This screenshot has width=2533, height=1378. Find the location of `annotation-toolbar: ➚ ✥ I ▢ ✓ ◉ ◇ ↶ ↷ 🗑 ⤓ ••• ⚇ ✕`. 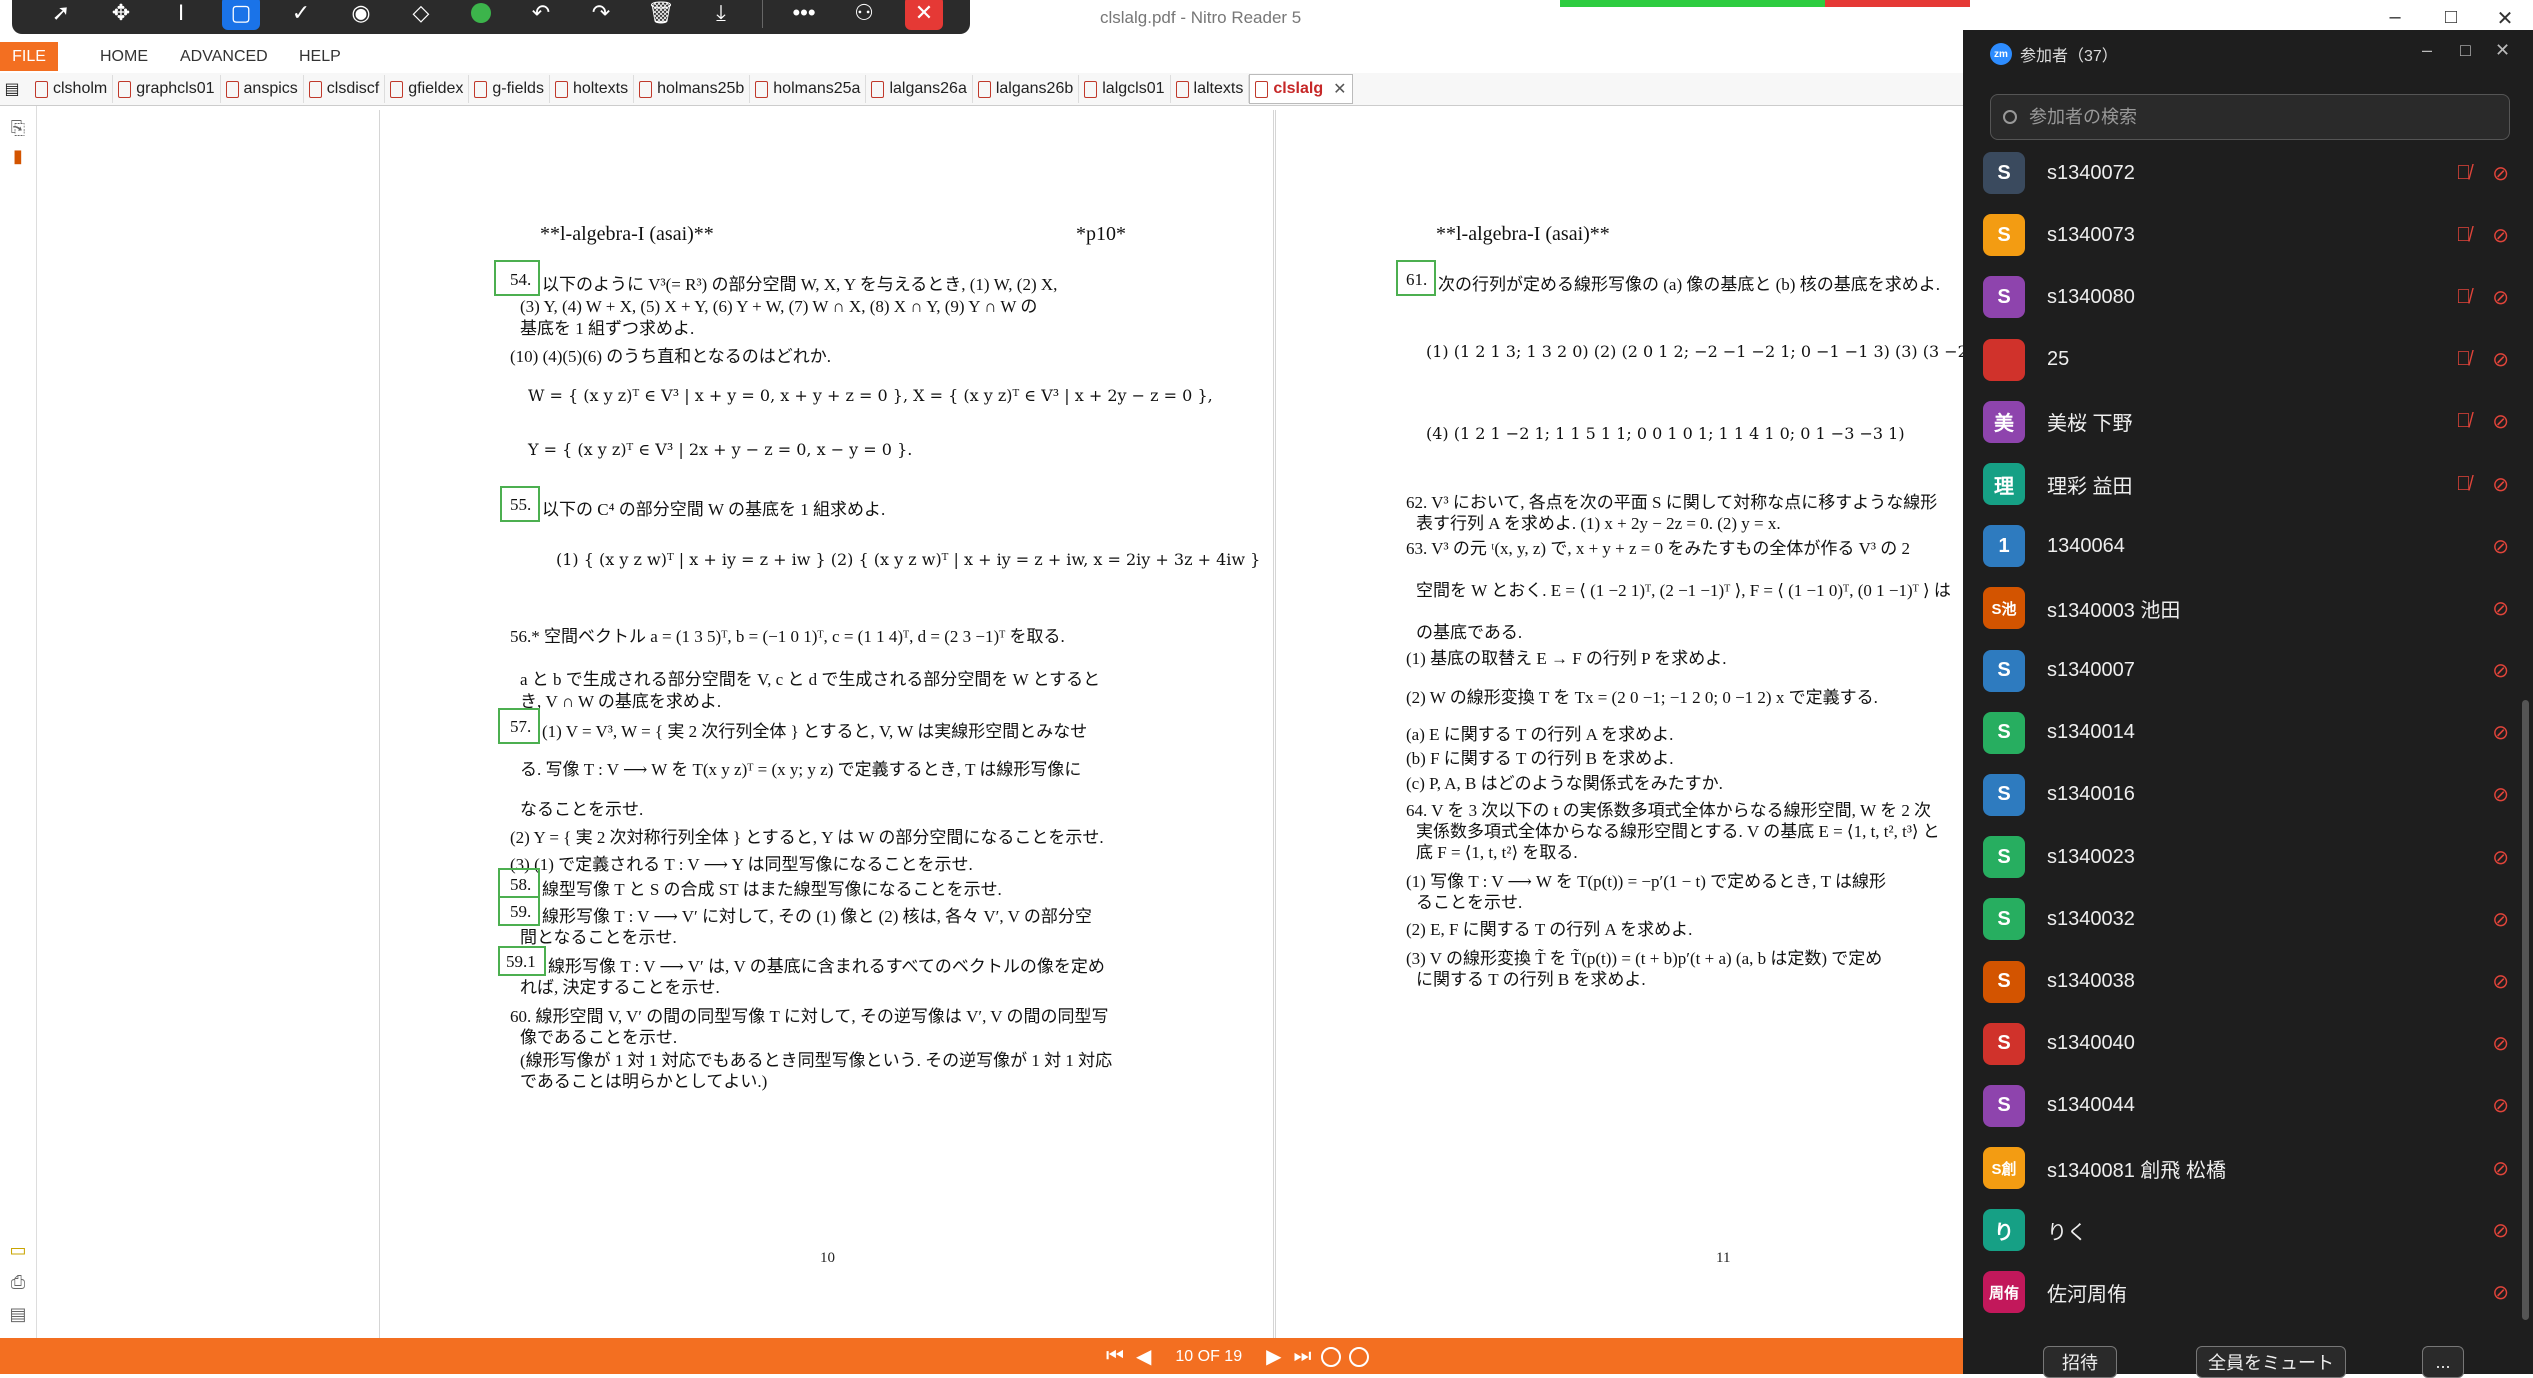

annotation-toolbar: ➚ ✥ I ▢ ✓ ◉ ◇ ↶ ↷ 🗑 ⤓ ••• ⚇ ✕ is located at coordinates (491, 17).